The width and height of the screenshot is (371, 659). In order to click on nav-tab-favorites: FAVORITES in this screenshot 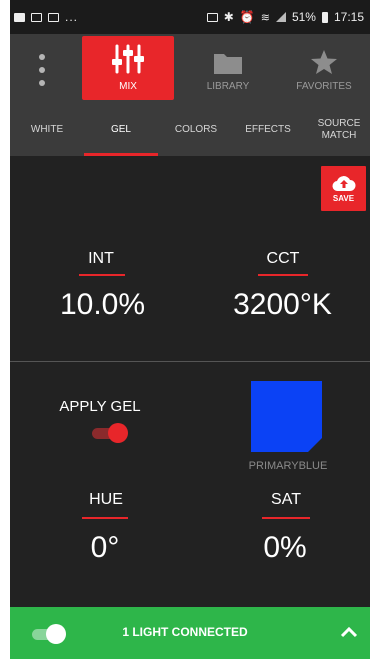, I will do `click(324, 68)`.